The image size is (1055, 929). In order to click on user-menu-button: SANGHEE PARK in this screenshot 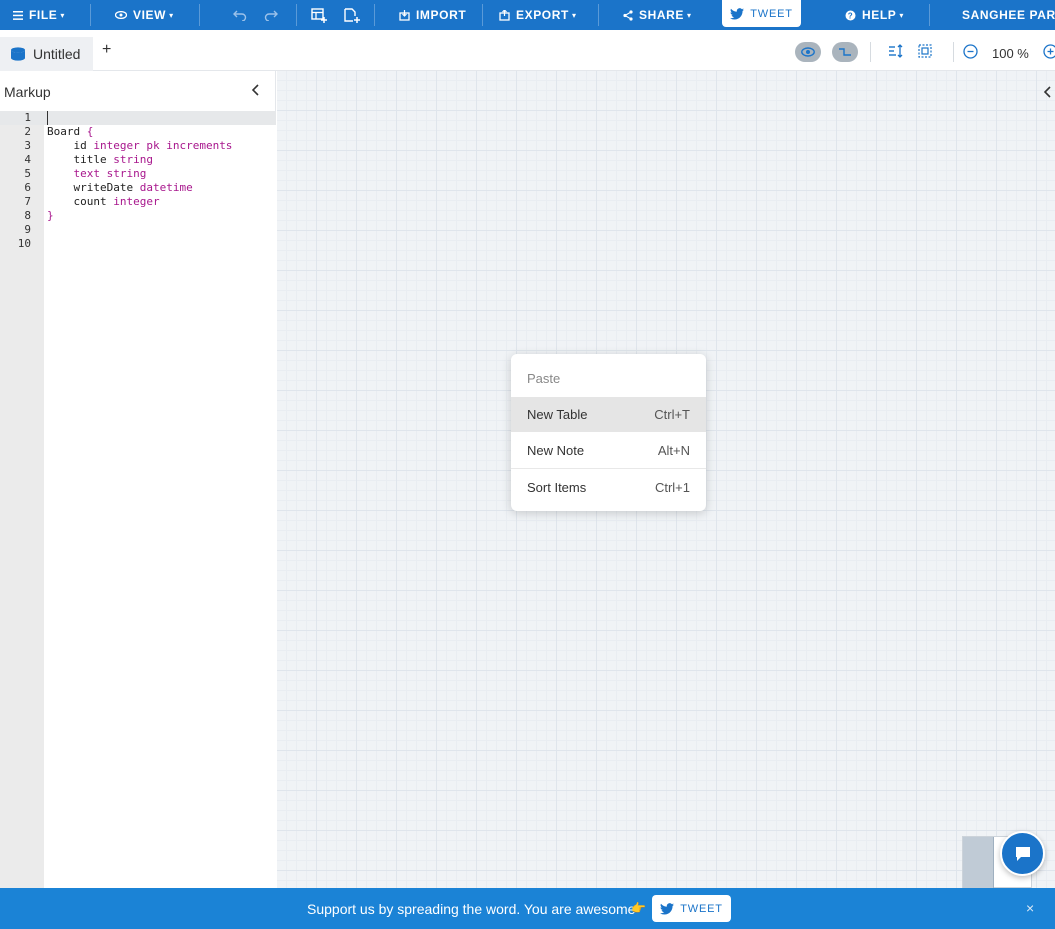, I will do `click(1008, 15)`.